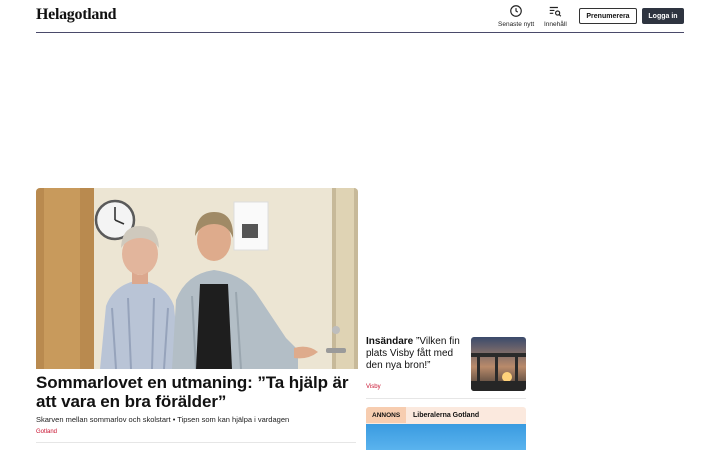 The height and width of the screenshot is (450, 720). I want to click on advertisement-card: ANNONS Liberalerna Gotland, so click(446, 428).